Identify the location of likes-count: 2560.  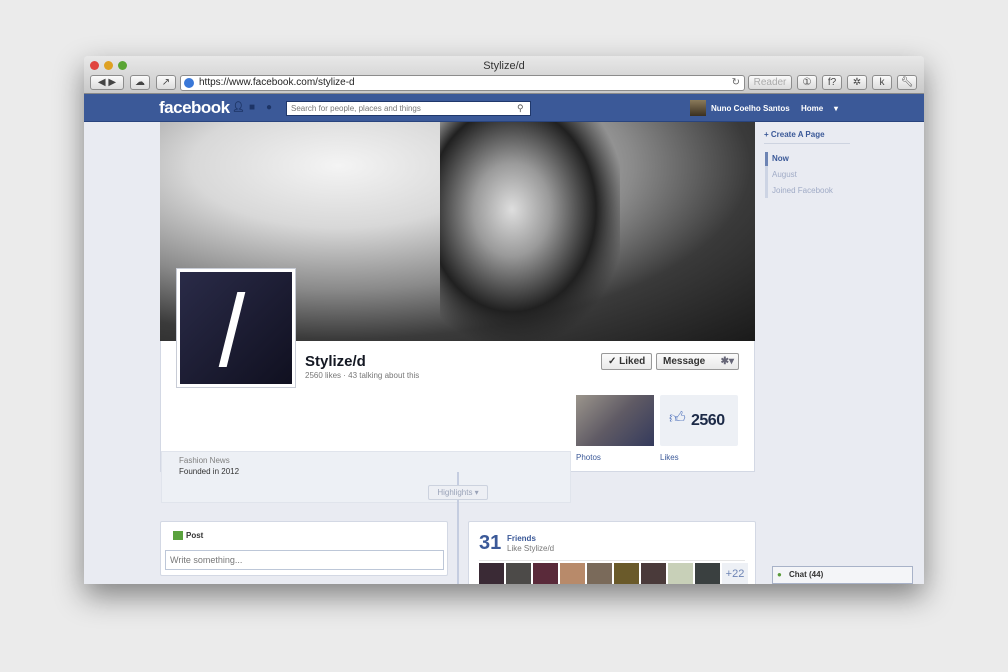
(708, 420).